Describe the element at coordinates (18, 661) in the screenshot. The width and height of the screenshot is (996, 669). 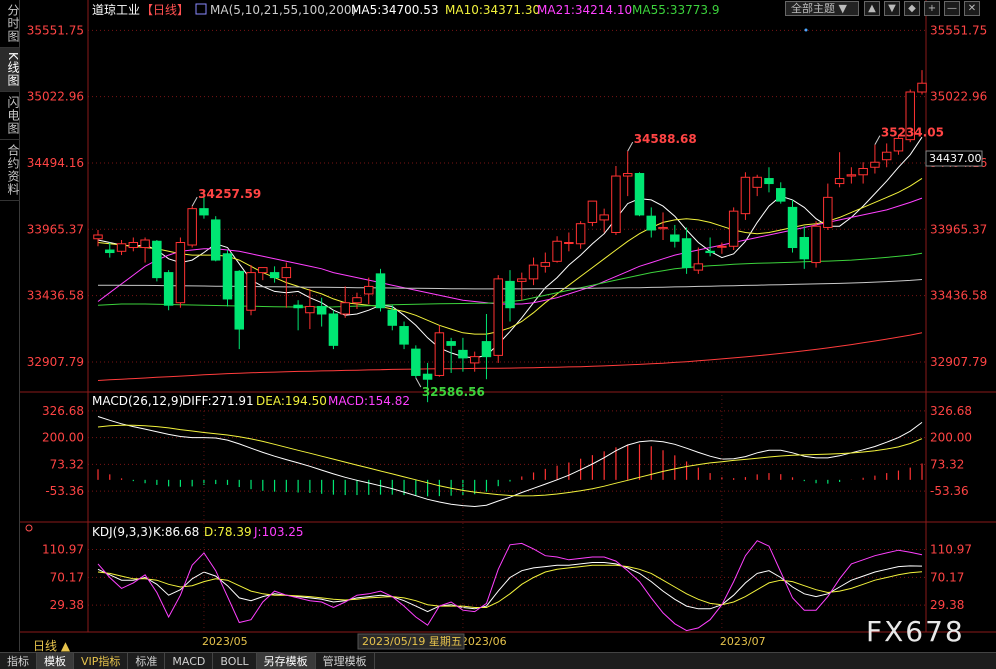
I see `tab-indicators: 指标` at that location.